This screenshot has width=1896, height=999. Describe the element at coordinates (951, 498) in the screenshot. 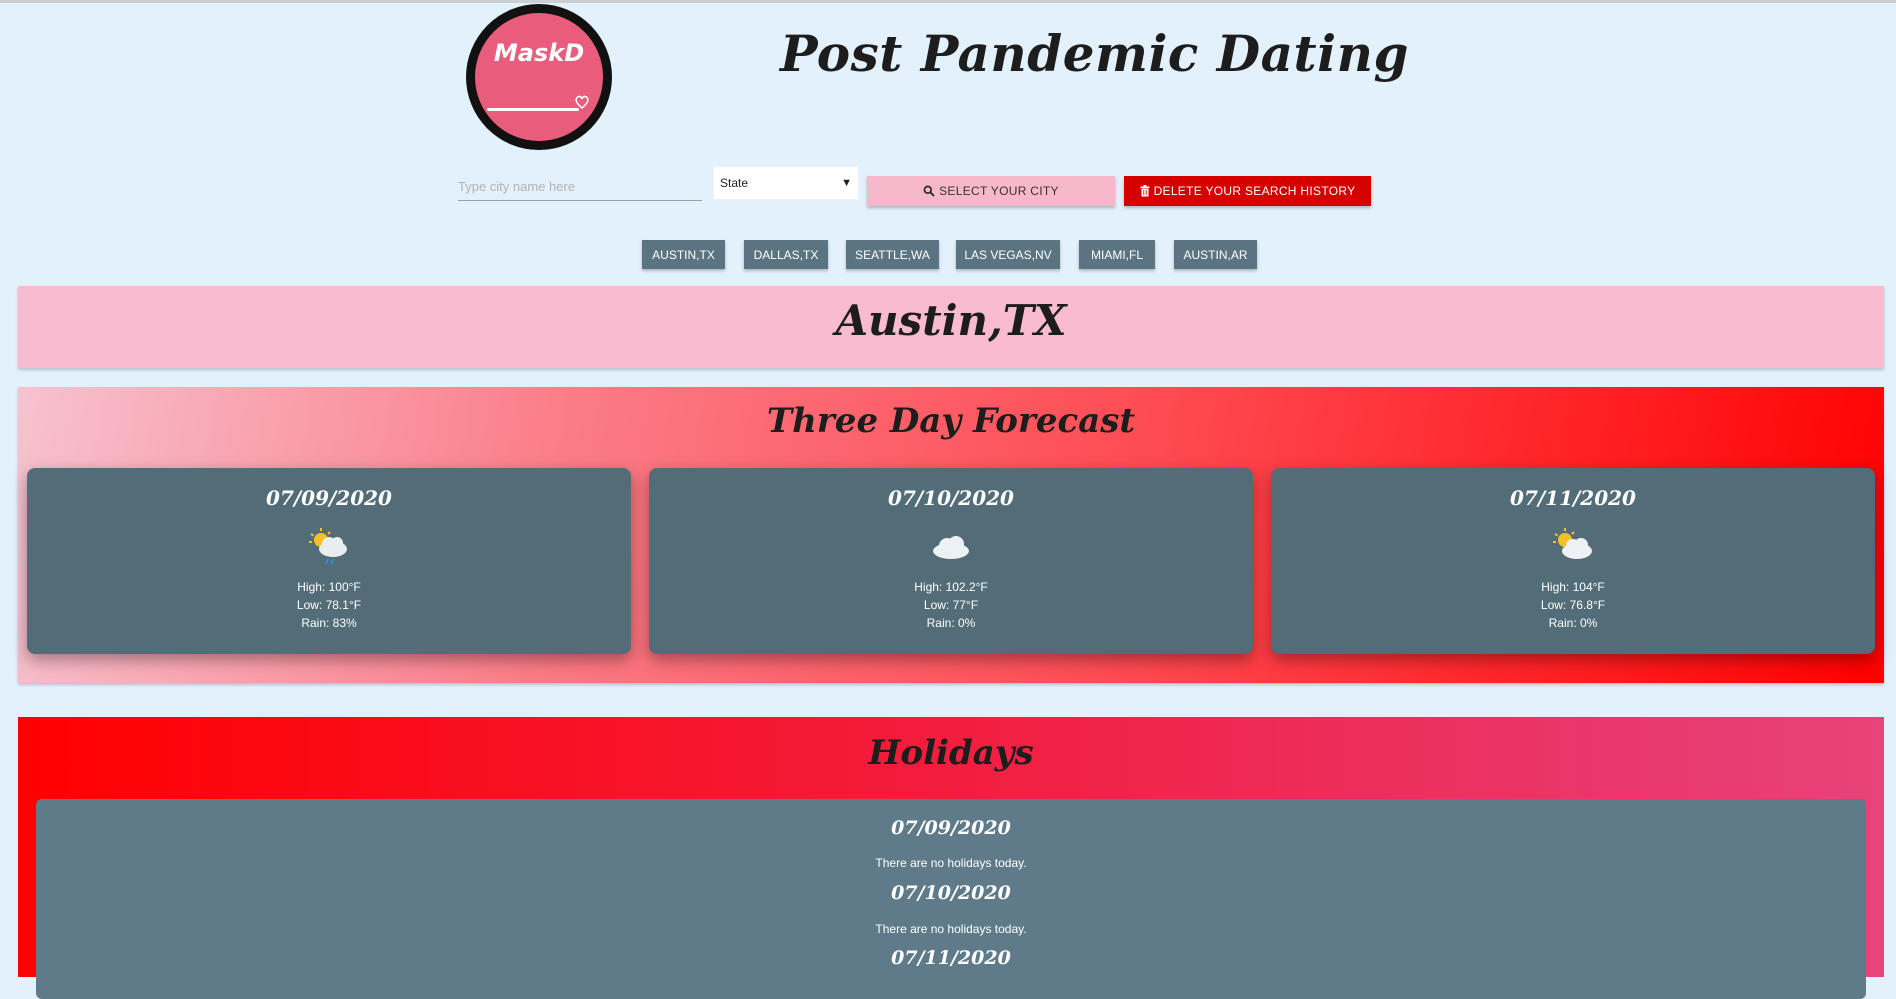

I see `forecast-date: 07/10/2020` at that location.